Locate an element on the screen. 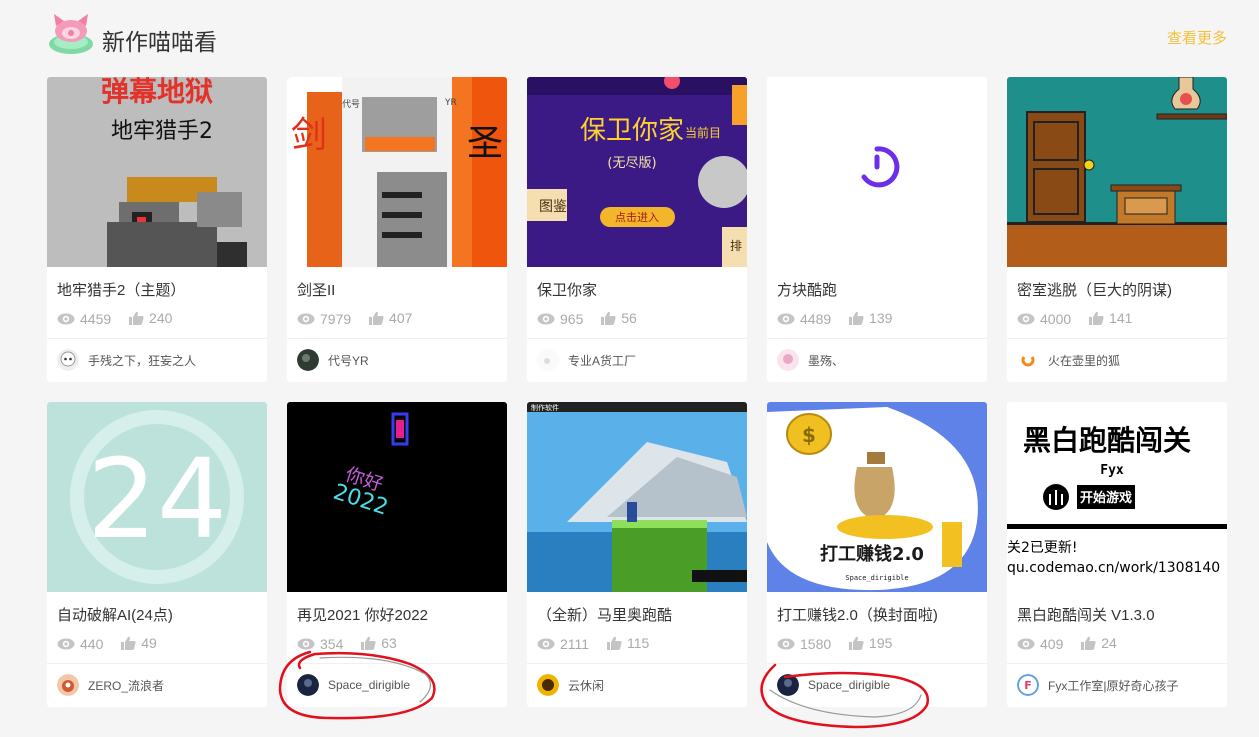 The height and width of the screenshot is (737, 1259). work-title: 地牢猎手2（主题） is located at coordinates (159, 289).